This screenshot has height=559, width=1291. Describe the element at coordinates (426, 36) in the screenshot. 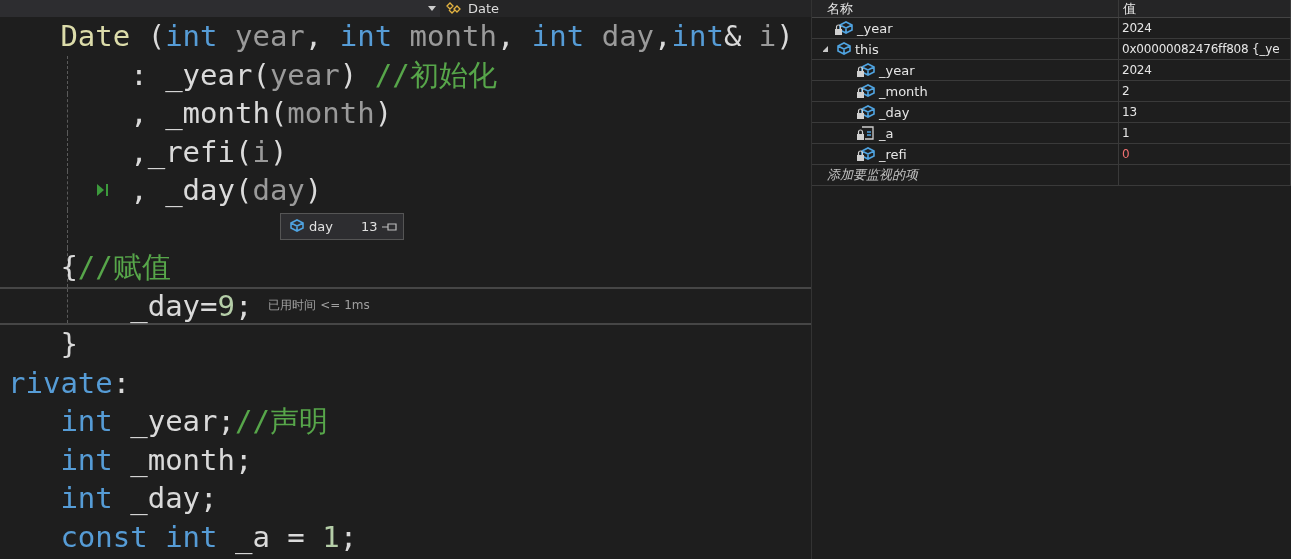

I see `code-line: Date (int year, int month, int day,int& i)` at that location.